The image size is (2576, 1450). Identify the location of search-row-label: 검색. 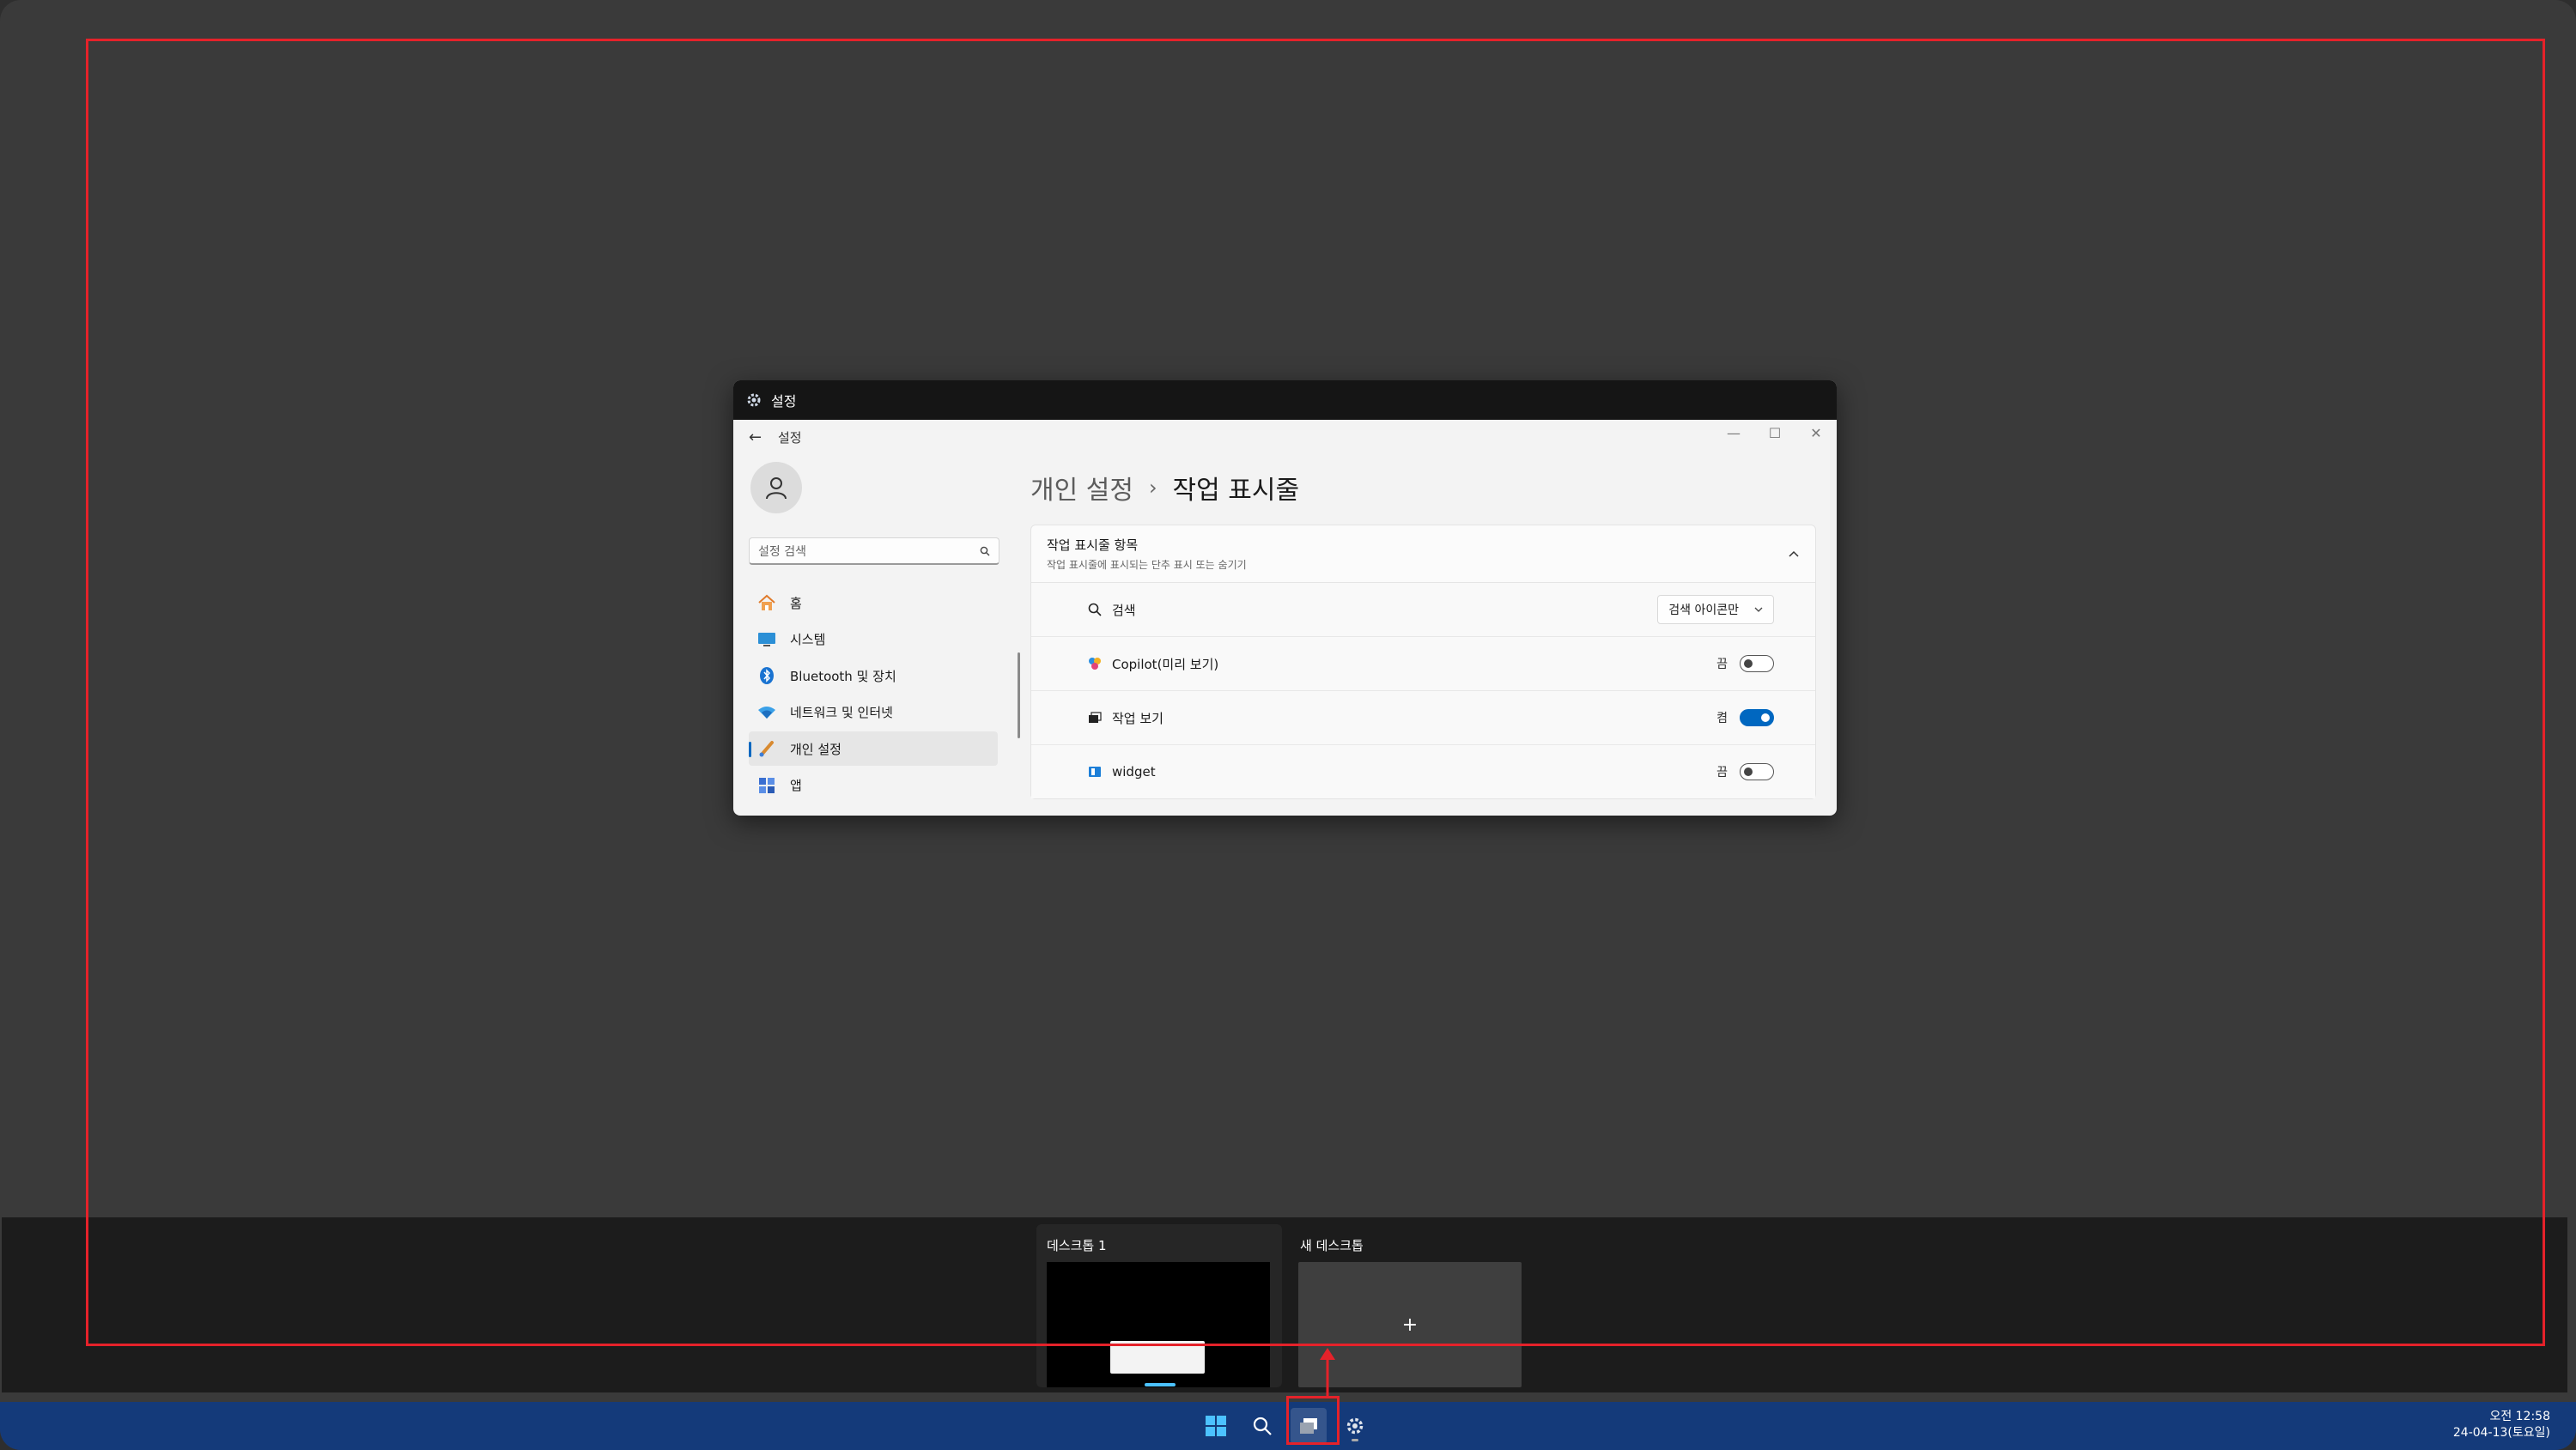
(1124, 610).